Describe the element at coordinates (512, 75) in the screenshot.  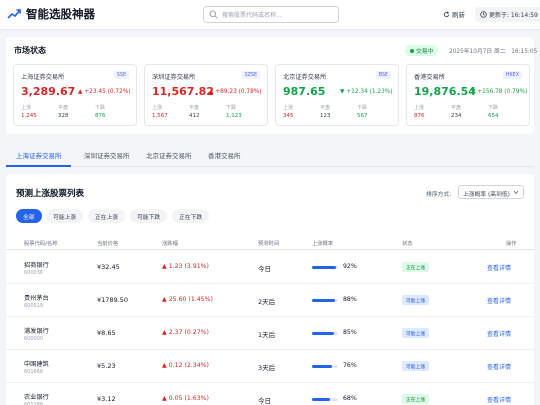
I see `exchange-tag: HKEX` at that location.